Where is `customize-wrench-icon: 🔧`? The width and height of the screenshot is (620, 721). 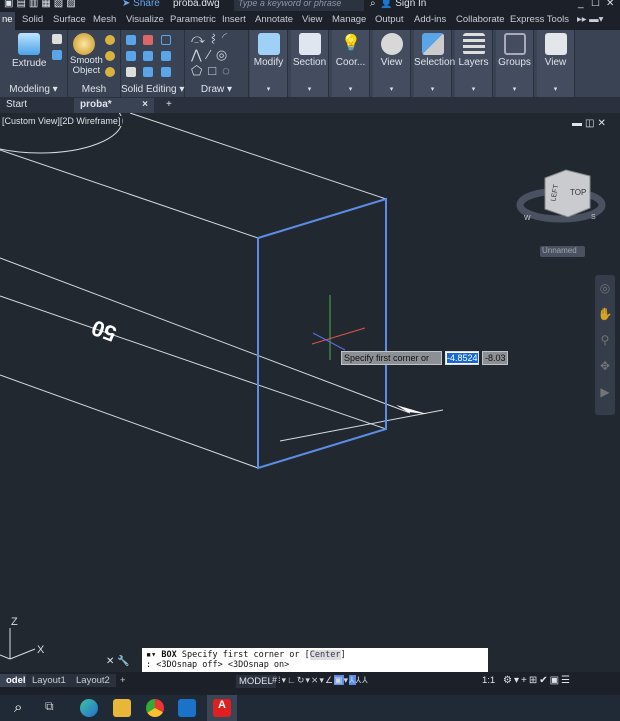 customize-wrench-icon: 🔧 is located at coordinates (123, 661).